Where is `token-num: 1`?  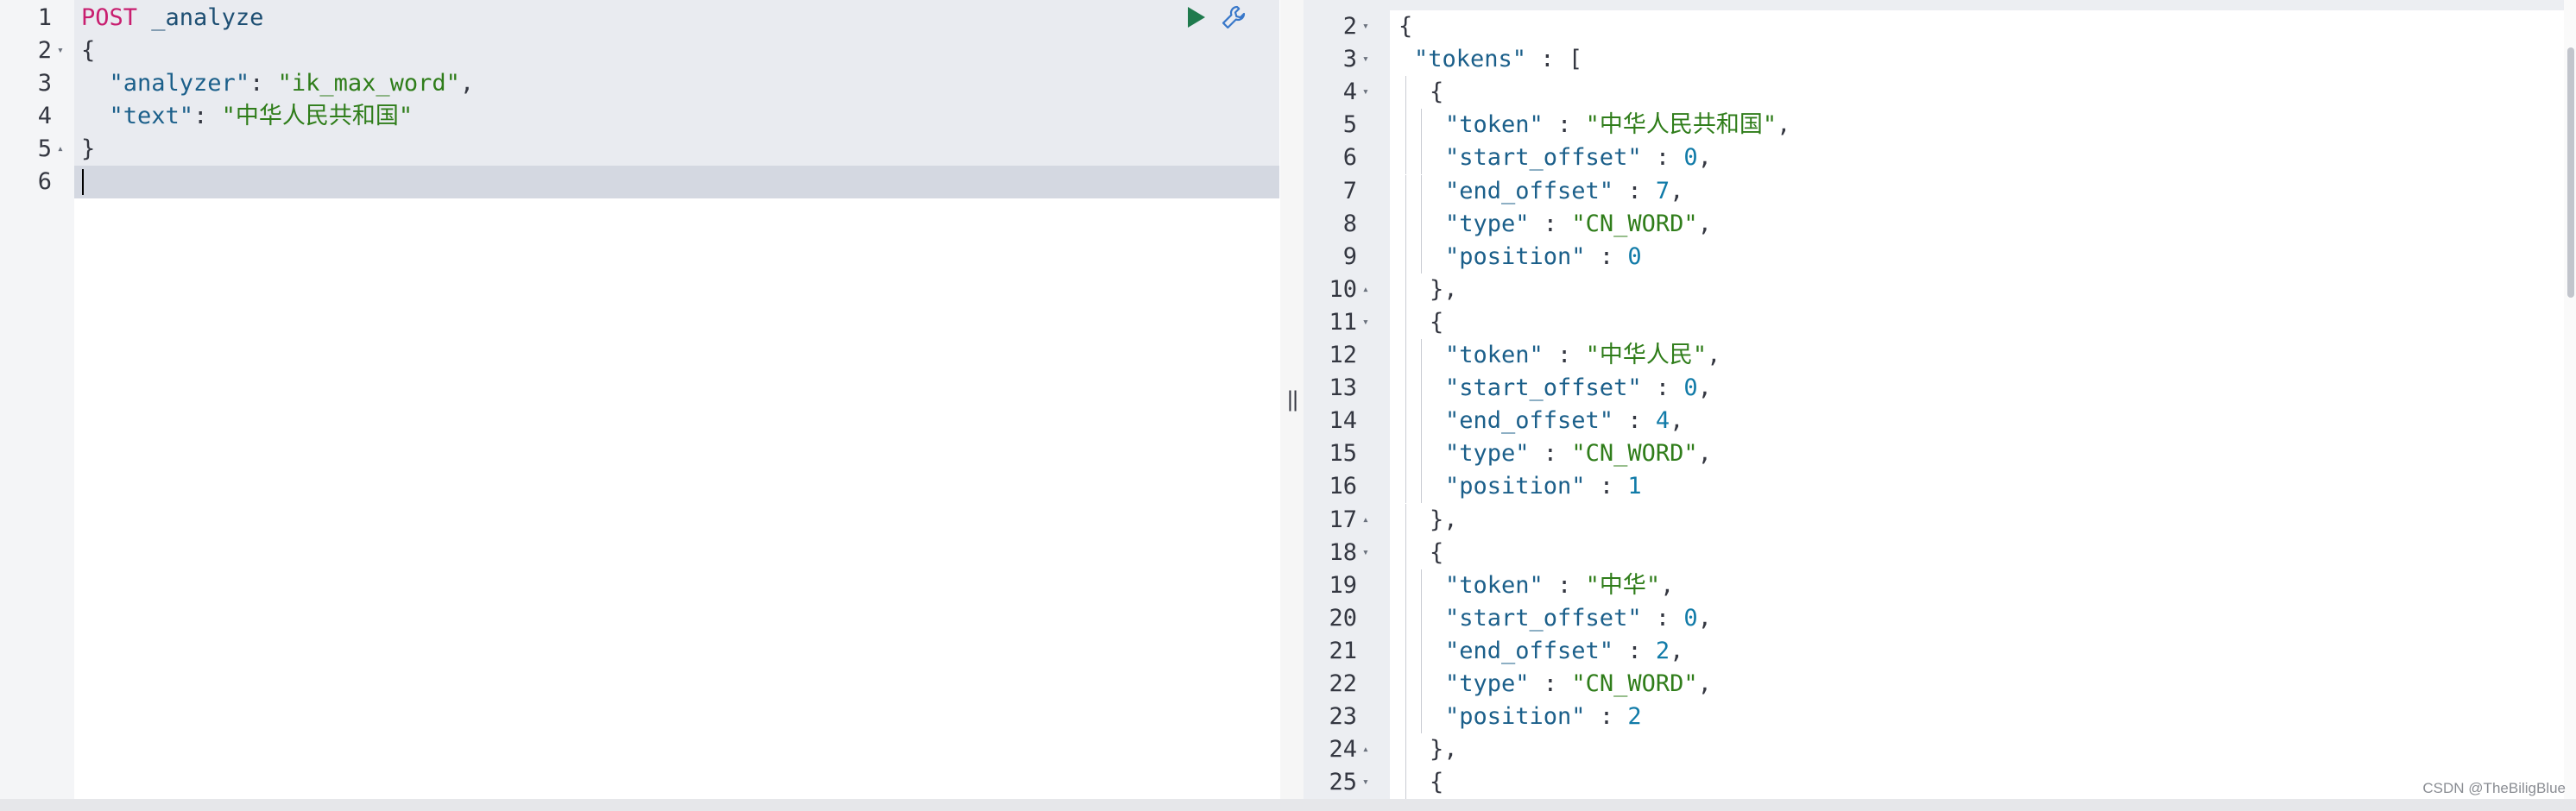
token-num: 1 is located at coordinates (1634, 486).